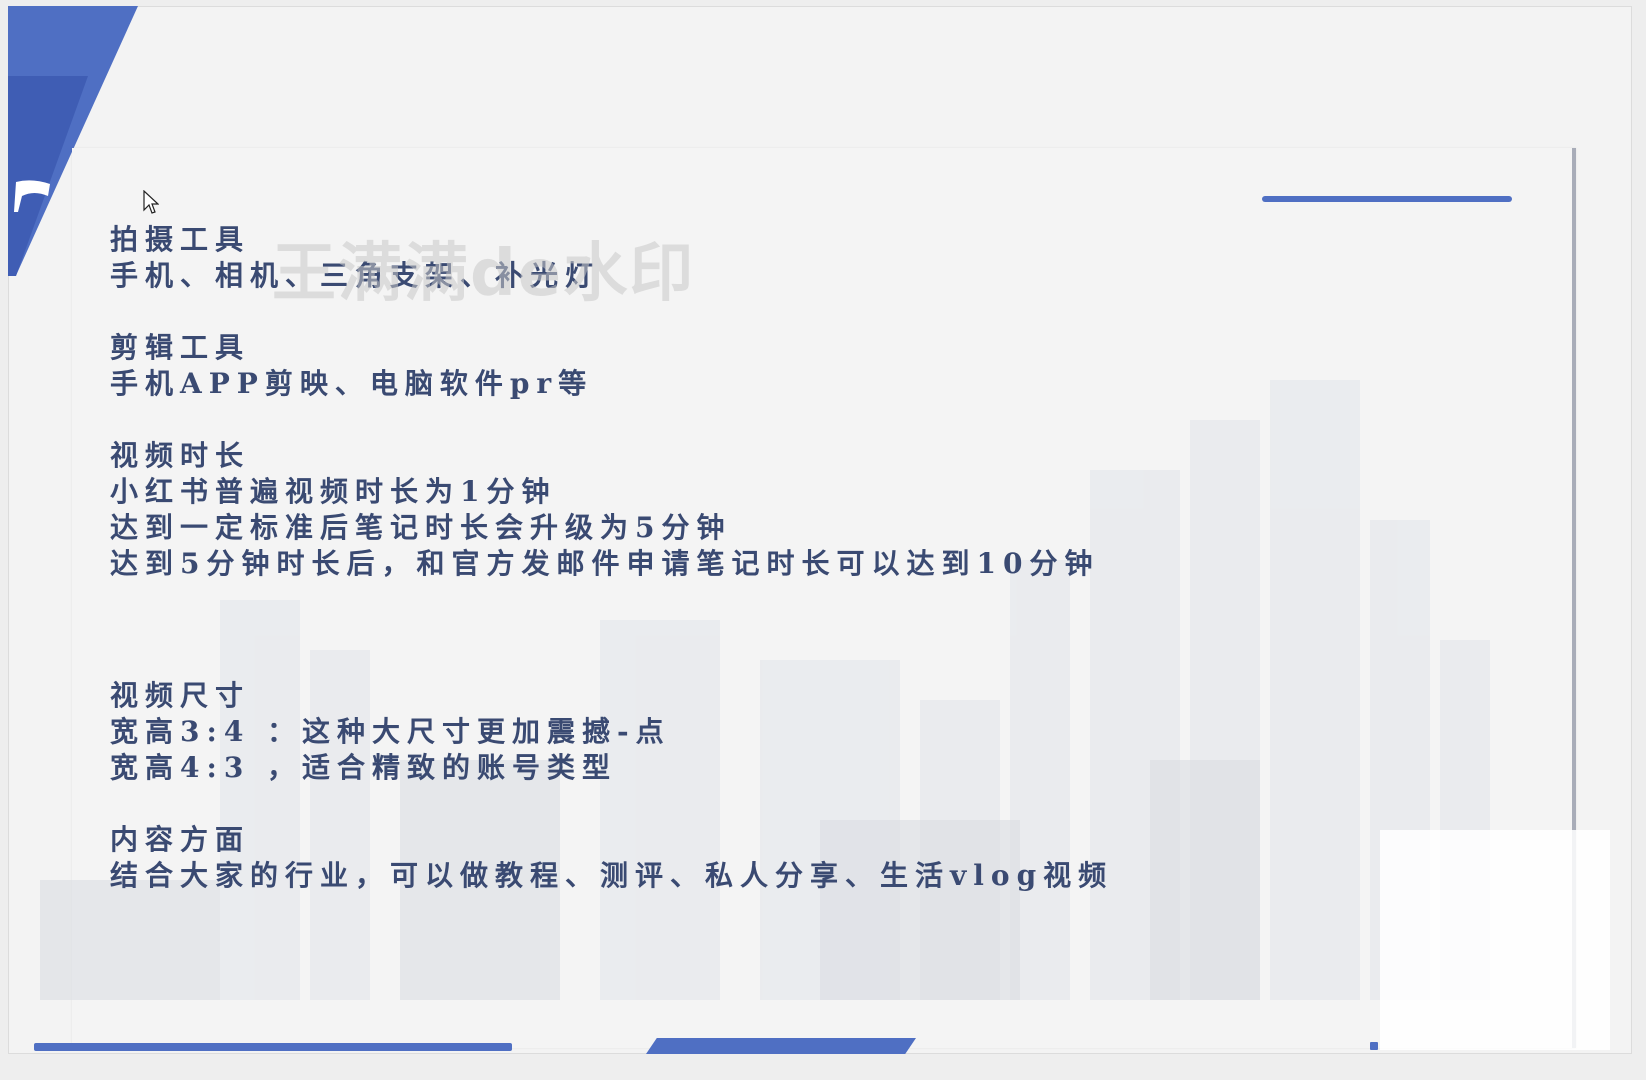 This screenshot has width=1646, height=1080. What do you see at coordinates (760, 858) in the screenshot?
I see `section-content-aspect: 内容方面 结合大家的行业，可以做教程、测评、私人分享、生活vlog视频` at bounding box center [760, 858].